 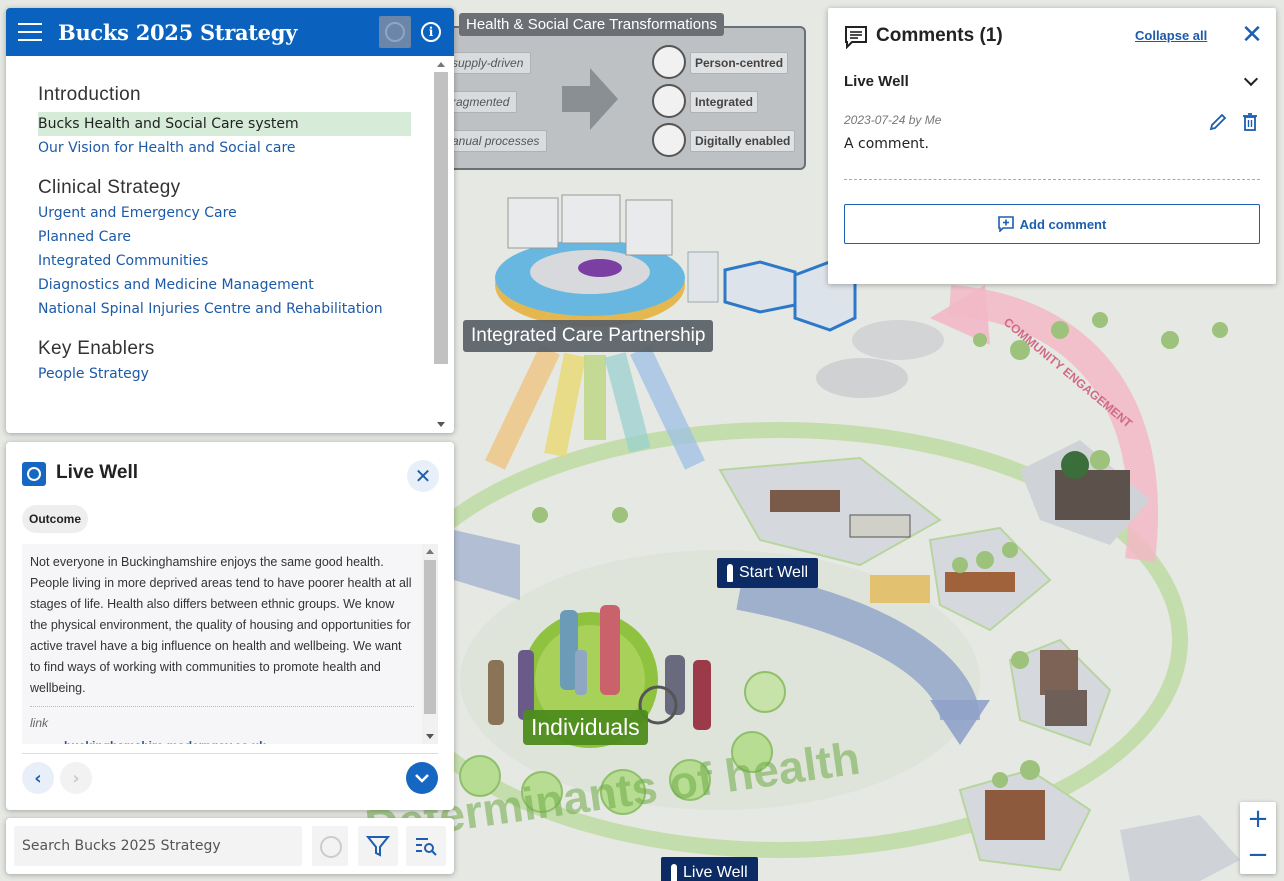 What do you see at coordinates (97, 472) in the screenshot?
I see `feature-title: Live Well` at bounding box center [97, 472].